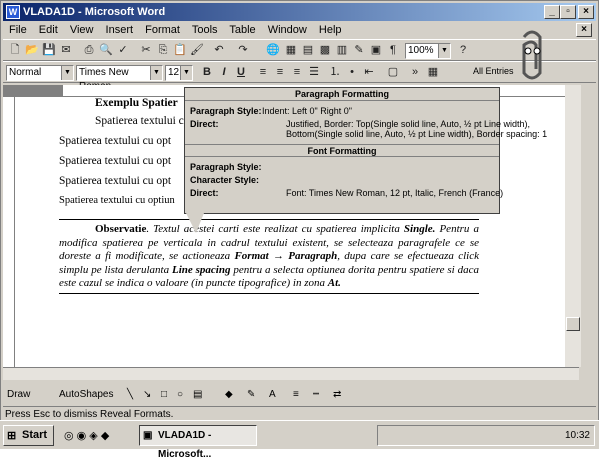 The width and height of the screenshot is (599, 464). Describe the element at coordinates (273, 50) in the screenshot. I see `hyperlink-icon: 🌐` at that location.